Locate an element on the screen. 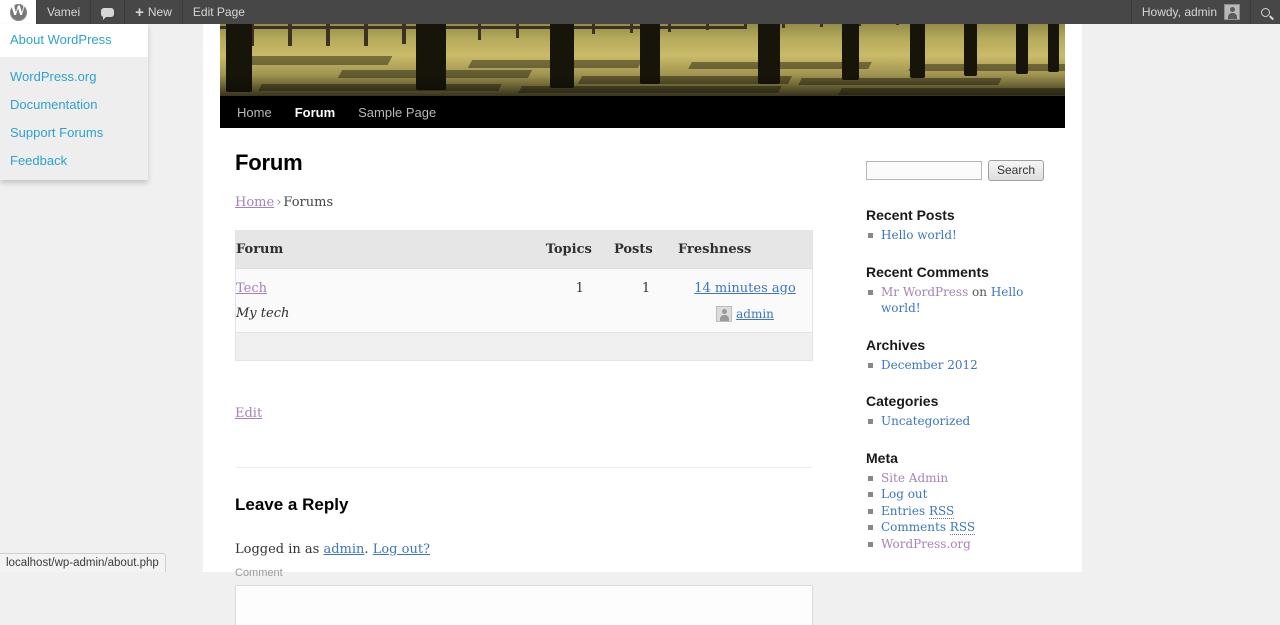 The height and width of the screenshot is (625, 1280). column-header-forum: Forum is located at coordinates (391, 250).